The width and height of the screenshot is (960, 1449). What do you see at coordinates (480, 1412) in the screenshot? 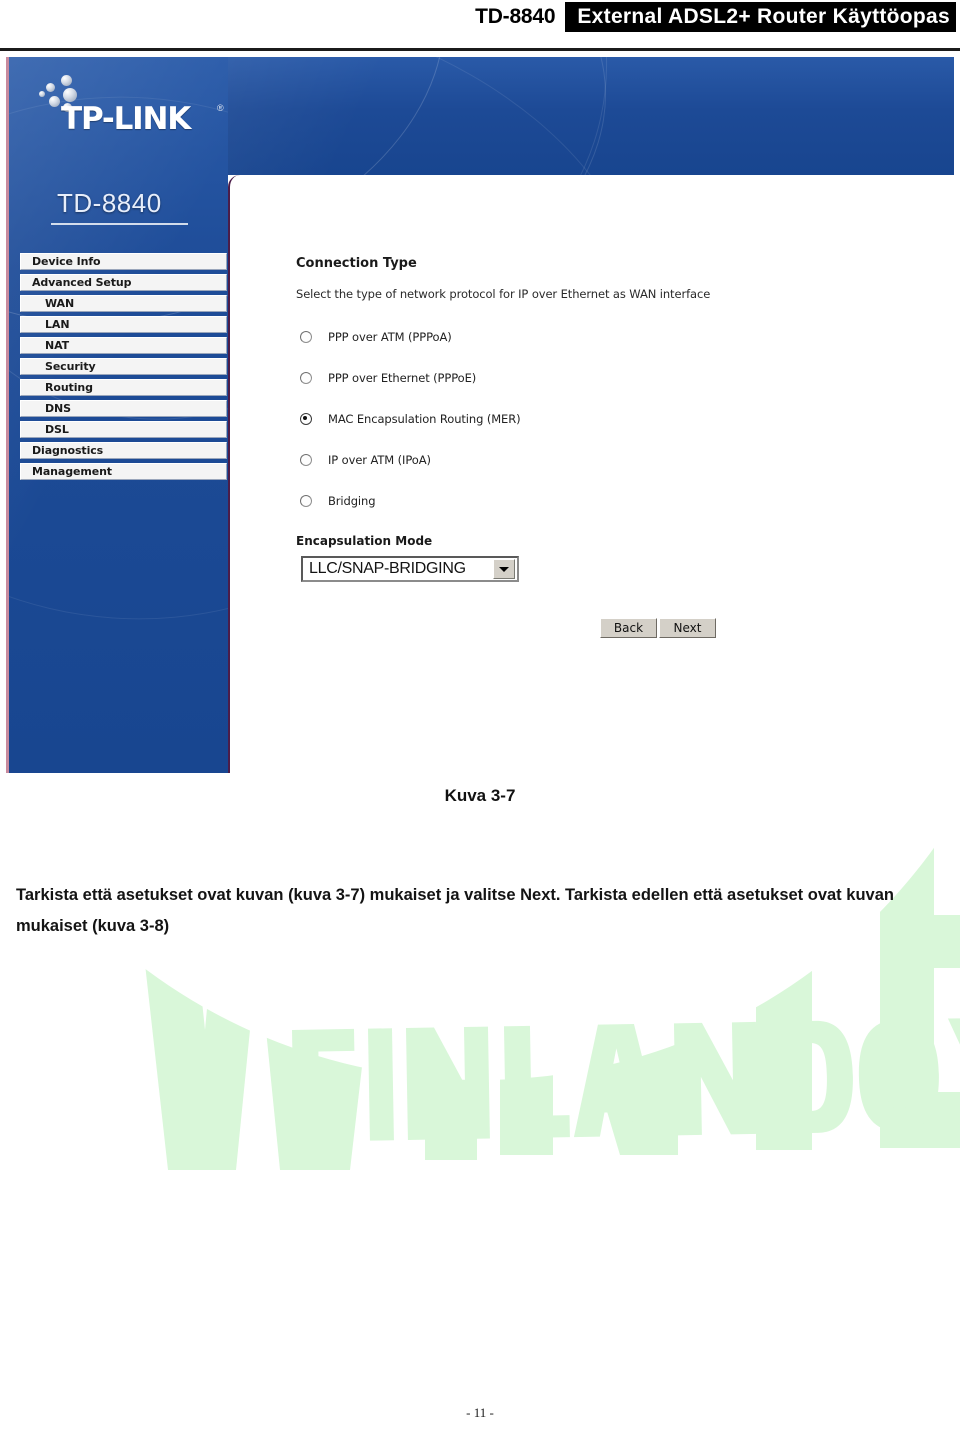
I see `page-number: - 11 -` at bounding box center [480, 1412].